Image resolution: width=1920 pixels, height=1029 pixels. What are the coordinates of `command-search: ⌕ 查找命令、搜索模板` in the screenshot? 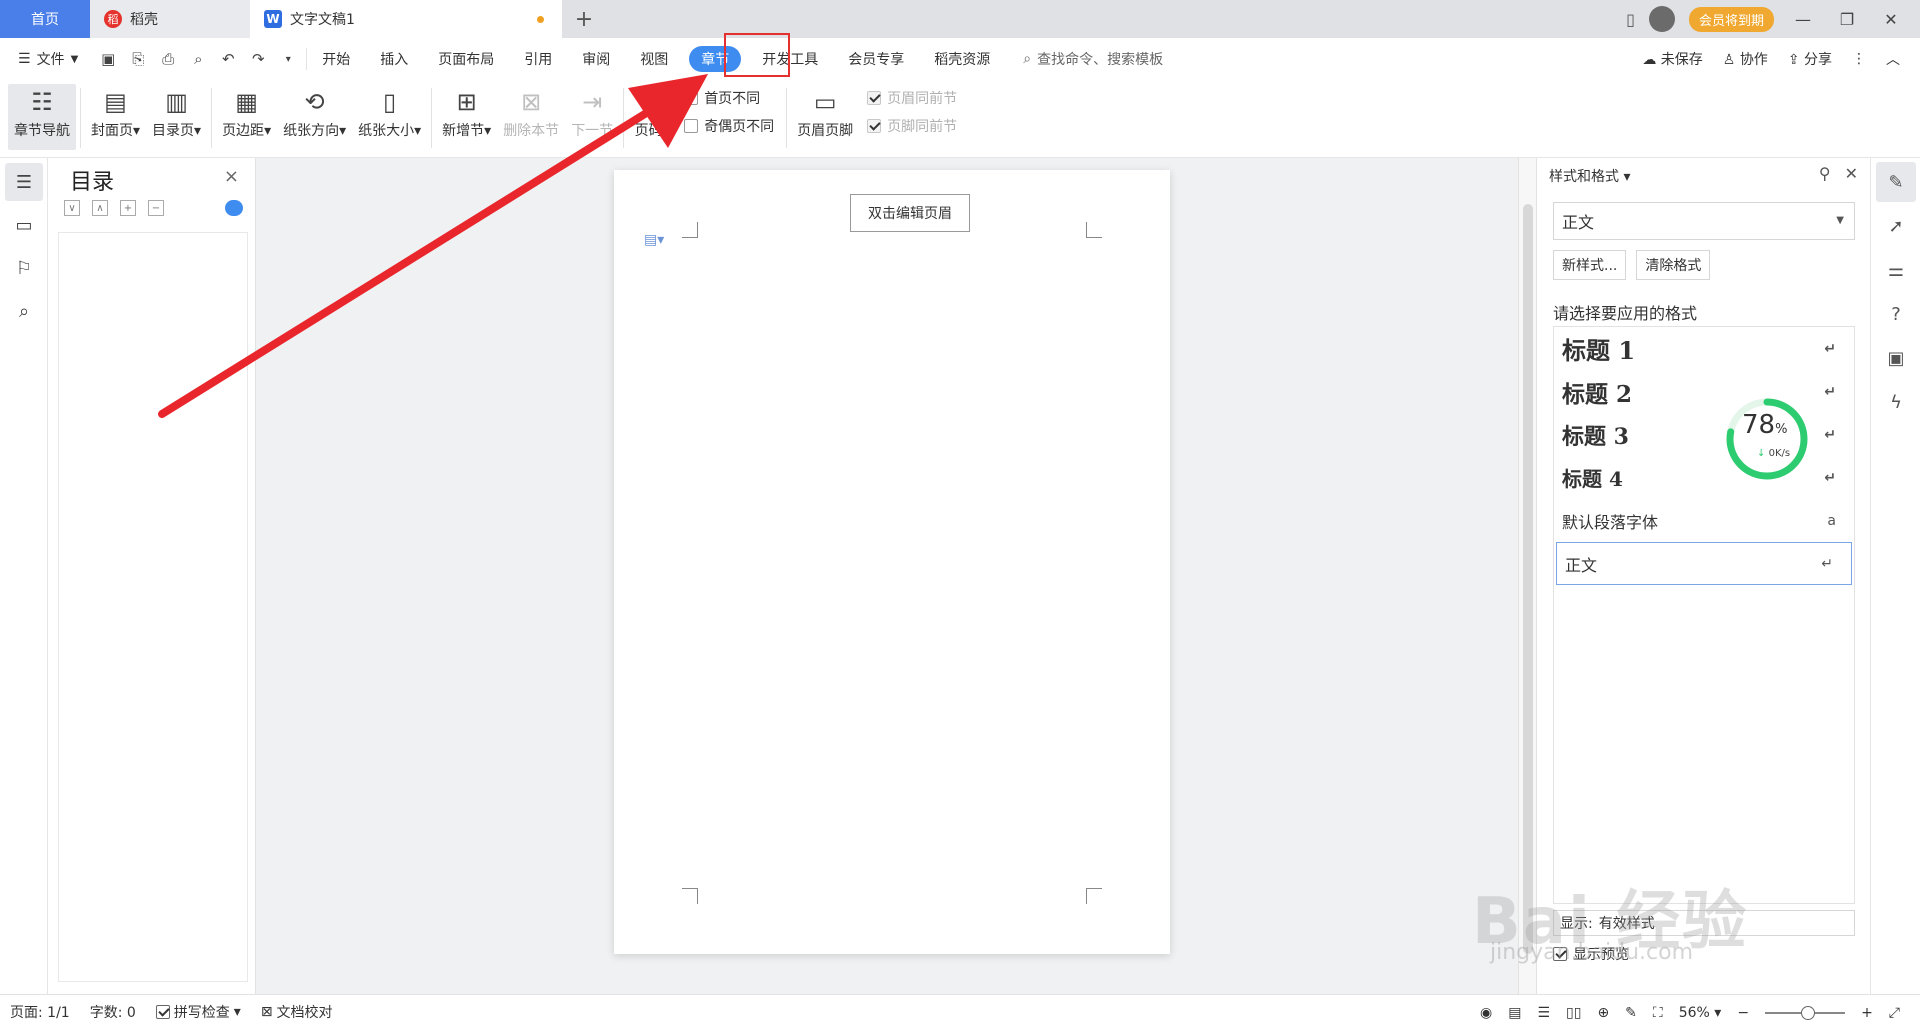 It's located at (1093, 59).